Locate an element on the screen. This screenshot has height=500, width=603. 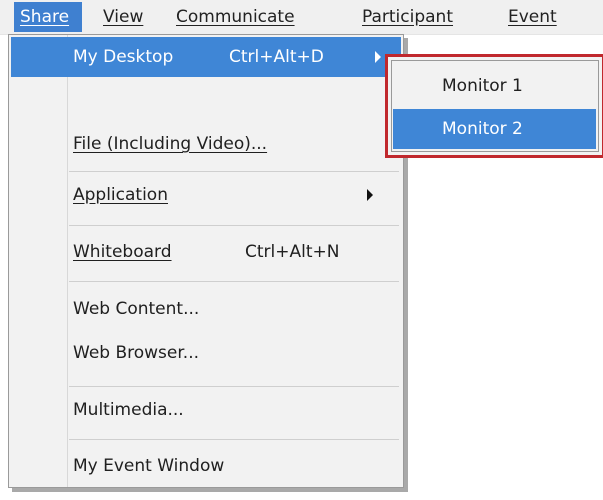
submenu-item-label: Monitor 2 is located at coordinates (482, 129).